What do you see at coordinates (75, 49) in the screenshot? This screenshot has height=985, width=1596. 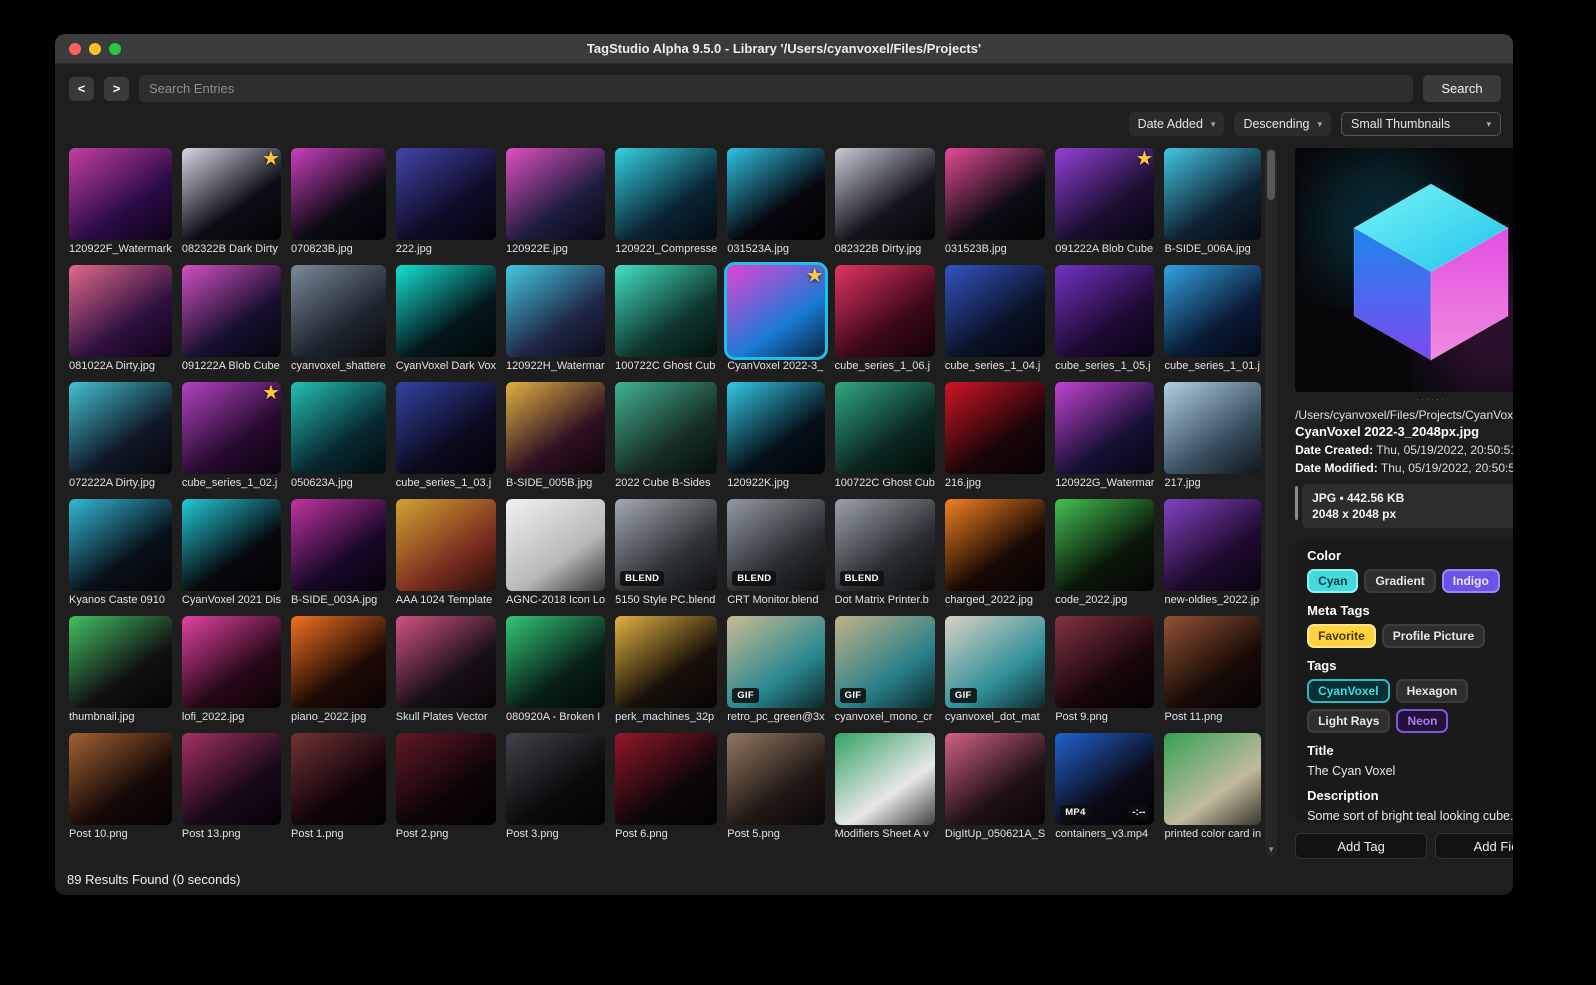 I see `close-button` at bounding box center [75, 49].